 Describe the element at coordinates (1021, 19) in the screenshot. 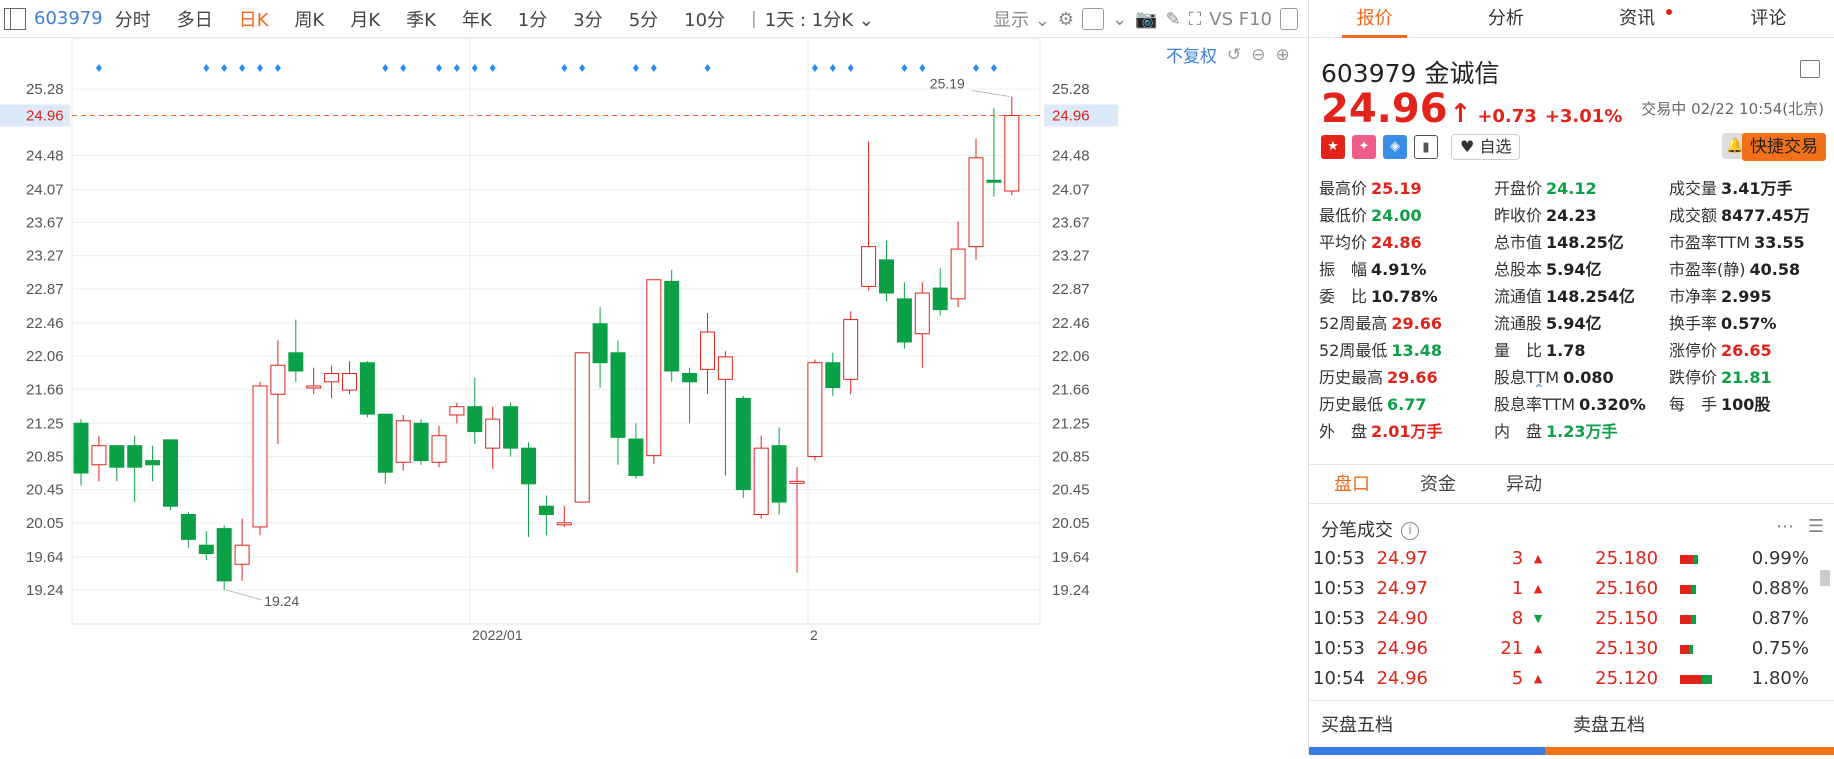

I see `display-dropdown: 显示 ⌄` at that location.